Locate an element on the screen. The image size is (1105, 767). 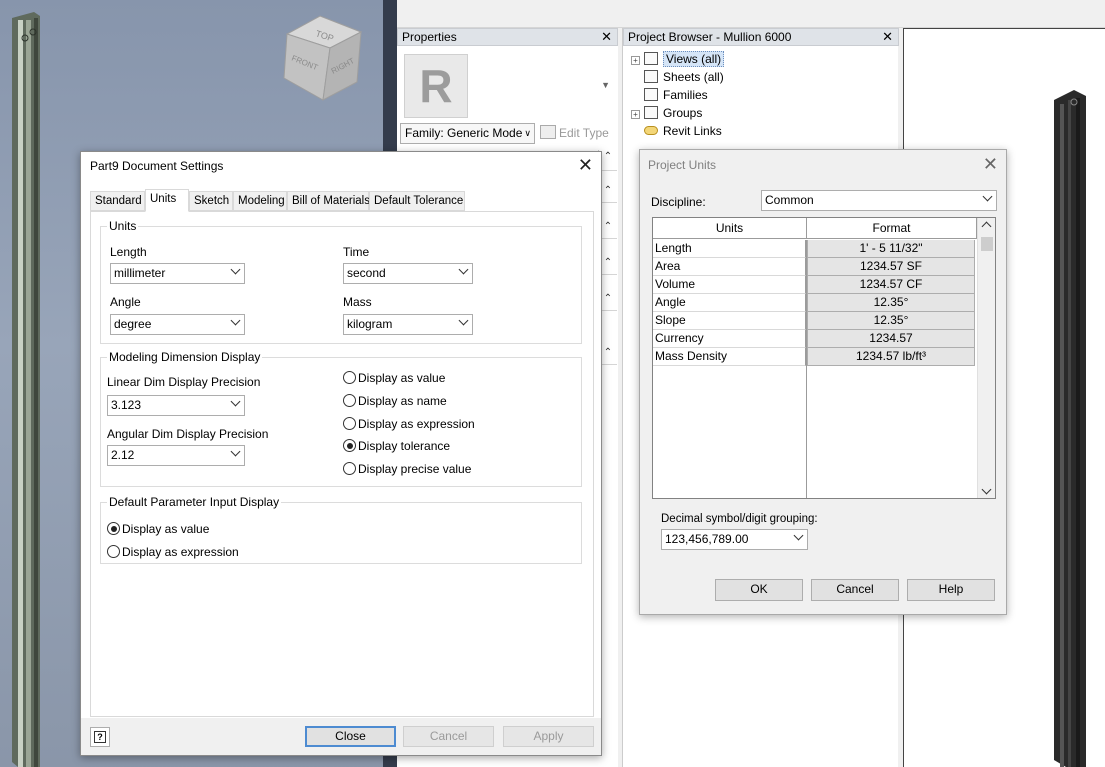
scrollbar-thumb is located at coordinates (987, 244).